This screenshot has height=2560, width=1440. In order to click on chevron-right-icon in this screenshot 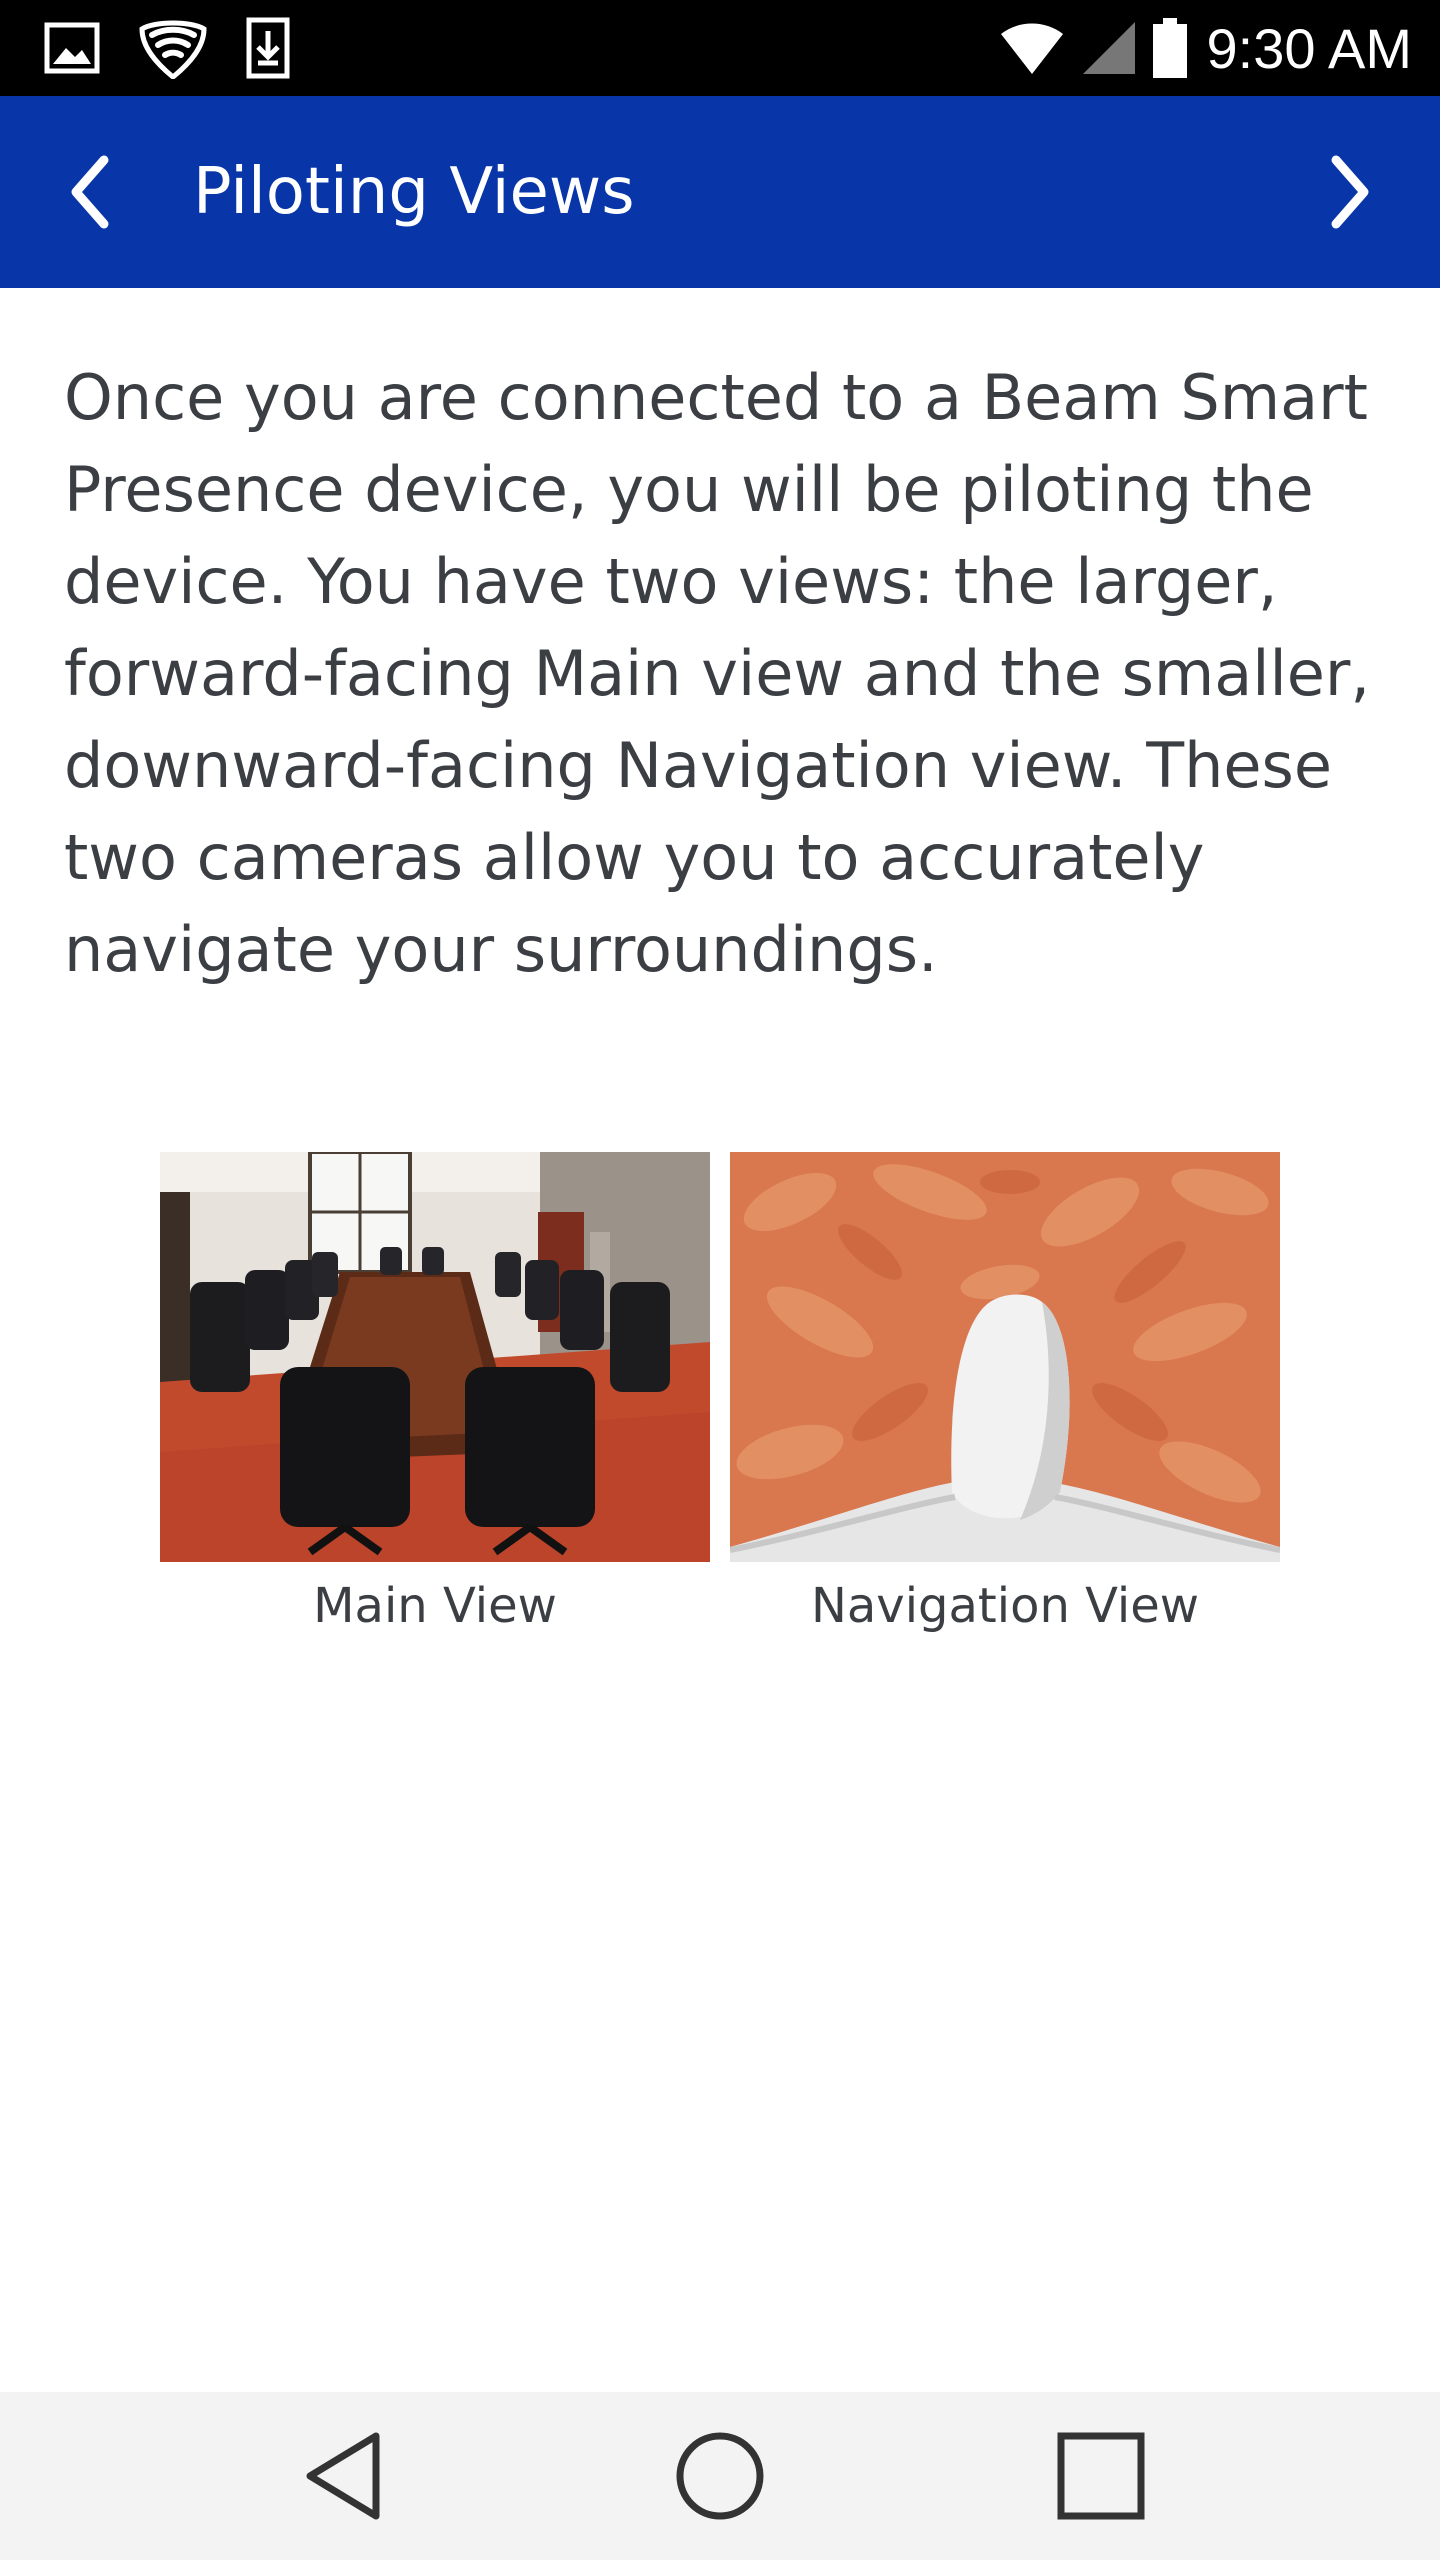, I will do `click(1350, 192)`.